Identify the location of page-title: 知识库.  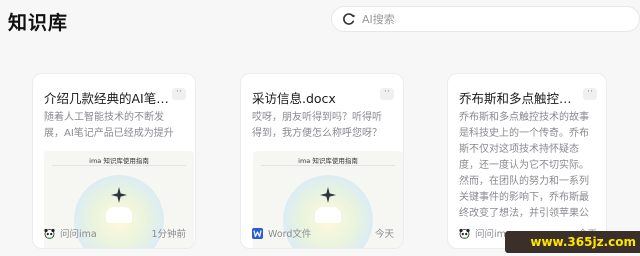
(38, 23).